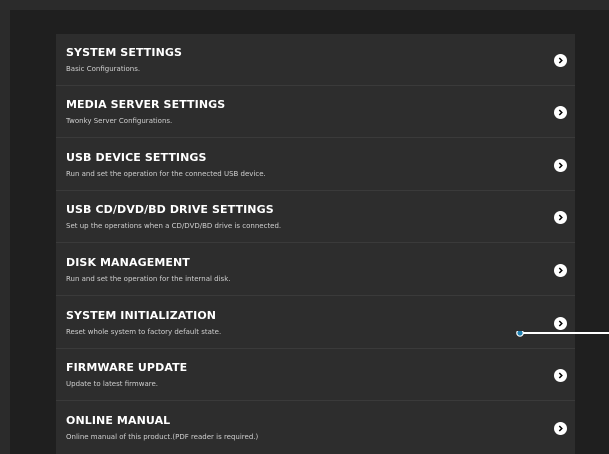 This screenshot has width=609, height=454. Describe the element at coordinates (103, 69) in the screenshot. I see `menu-item-description: Basic Configurations.` at that location.